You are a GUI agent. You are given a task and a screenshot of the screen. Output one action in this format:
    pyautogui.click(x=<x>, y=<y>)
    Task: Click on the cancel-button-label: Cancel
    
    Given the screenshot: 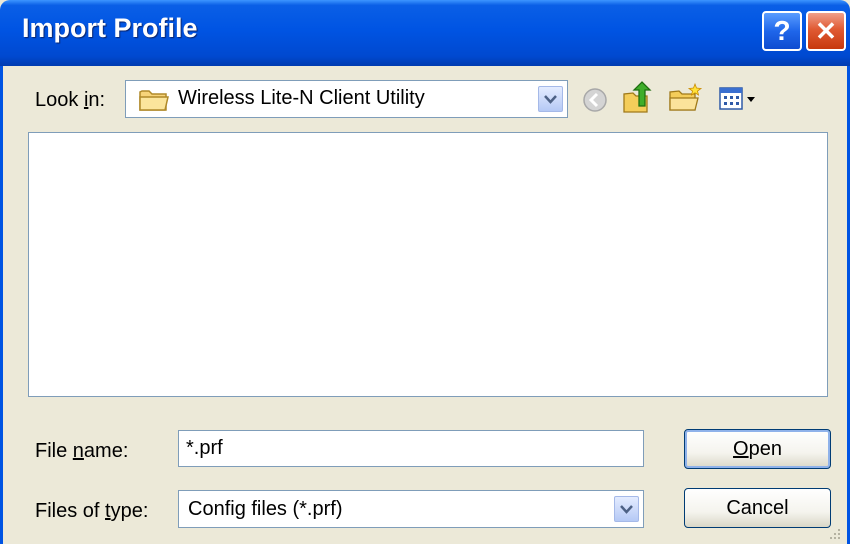 What is the action you would take?
    pyautogui.click(x=757, y=507)
    